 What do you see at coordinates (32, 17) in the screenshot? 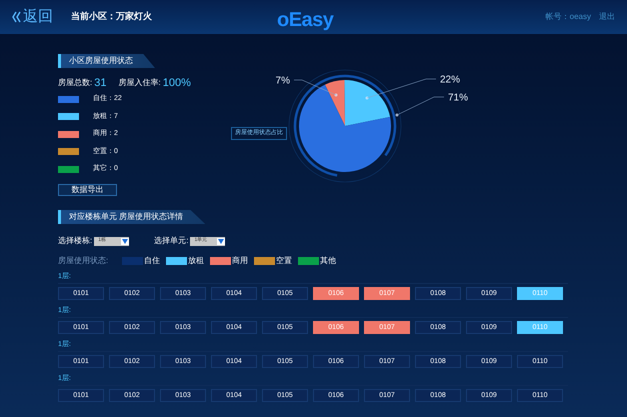
I see `back-button: 返回` at bounding box center [32, 17].